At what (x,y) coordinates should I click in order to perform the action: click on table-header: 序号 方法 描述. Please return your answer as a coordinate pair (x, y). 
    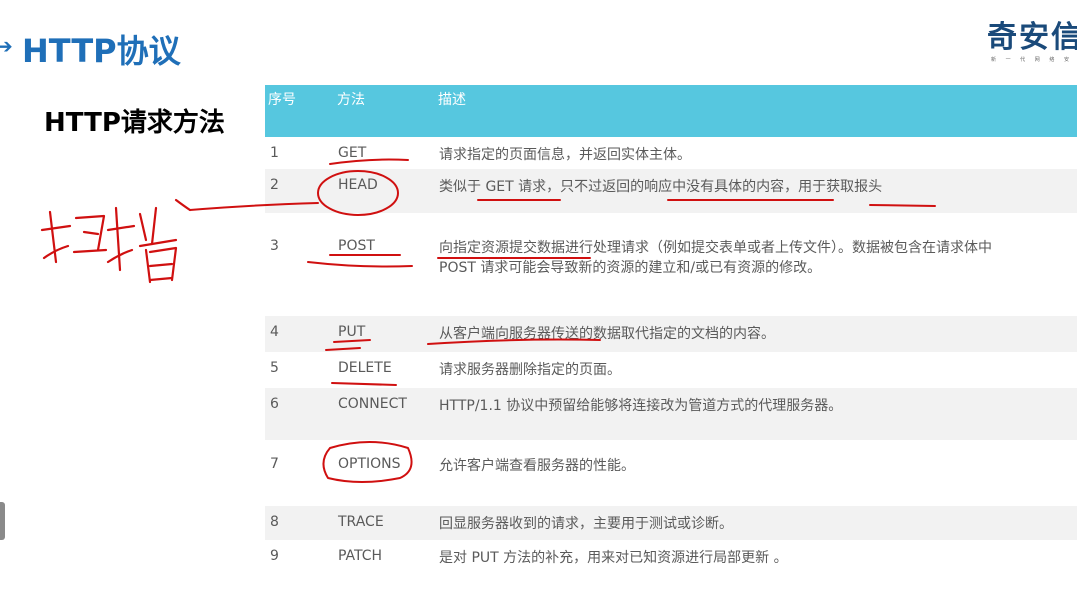
    Looking at the image, I should click on (671, 111).